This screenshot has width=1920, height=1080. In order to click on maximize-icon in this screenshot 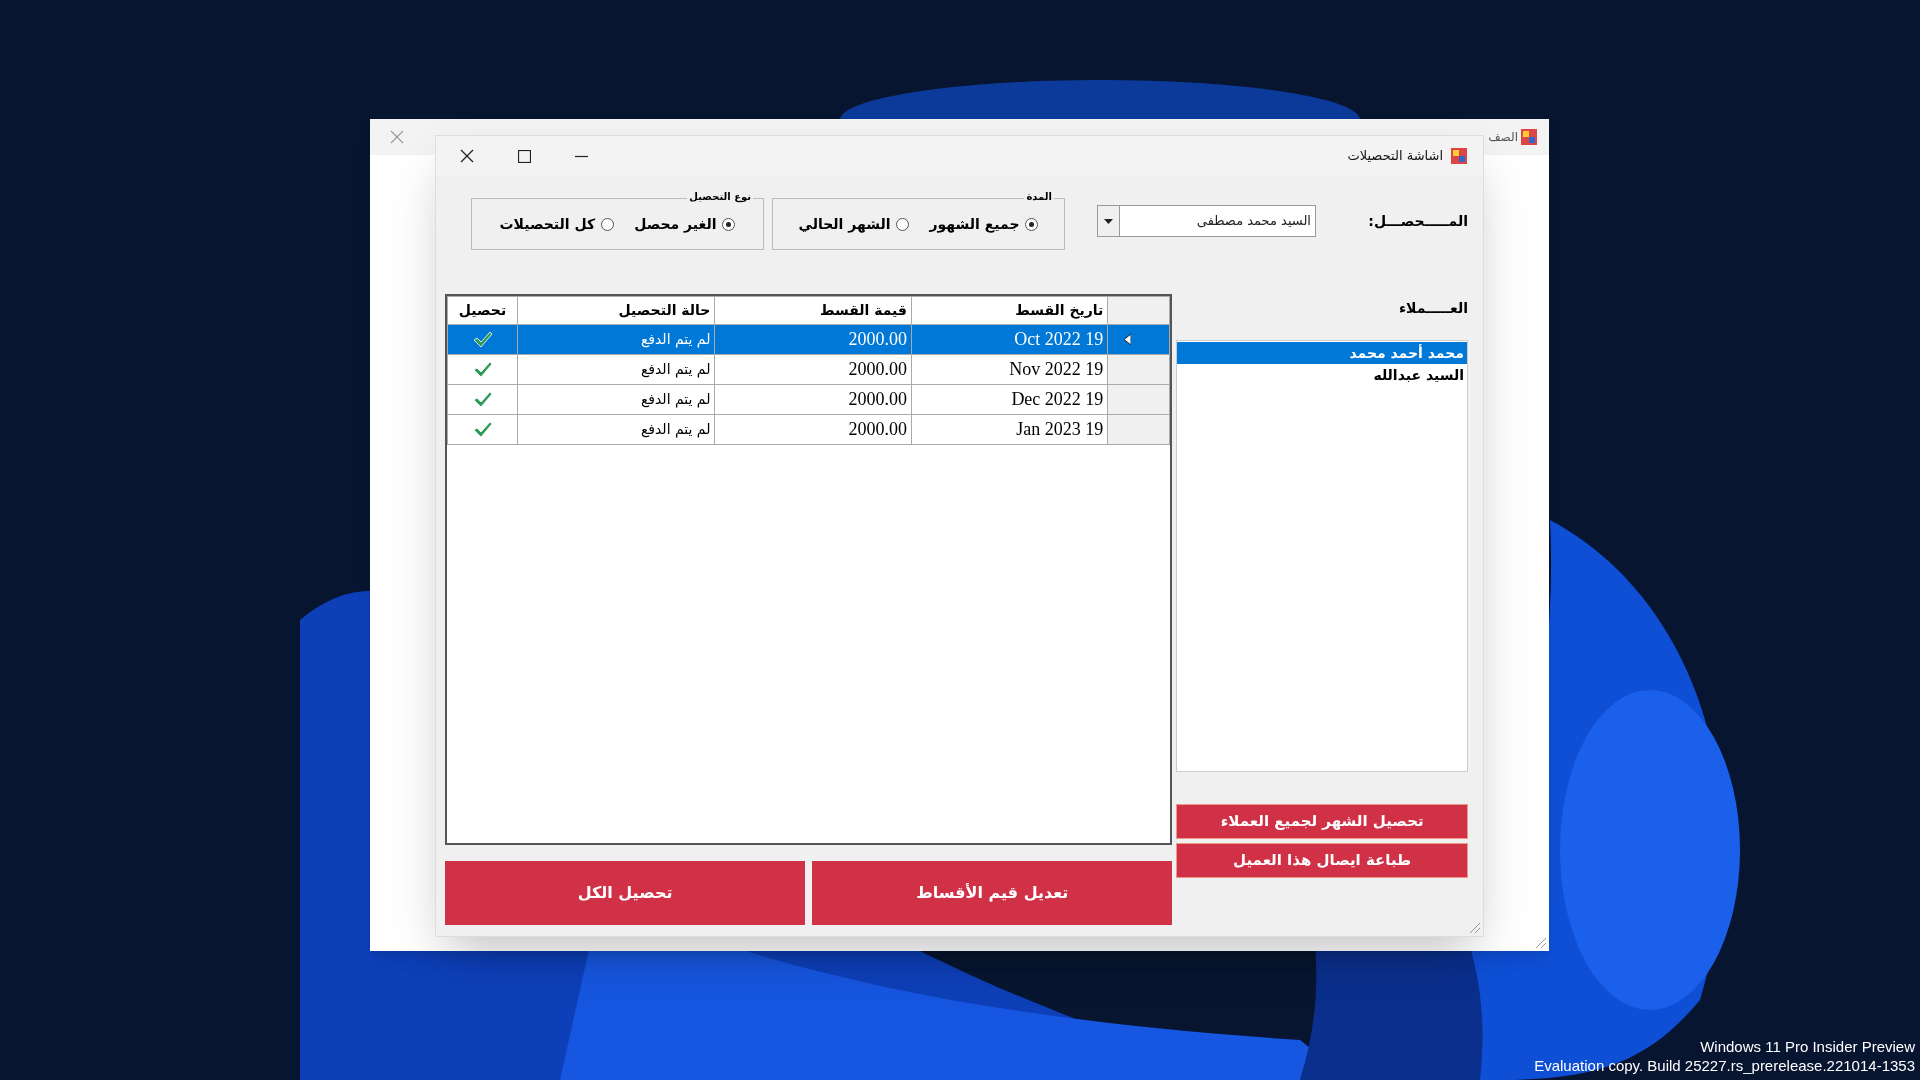, I will do `click(524, 156)`.